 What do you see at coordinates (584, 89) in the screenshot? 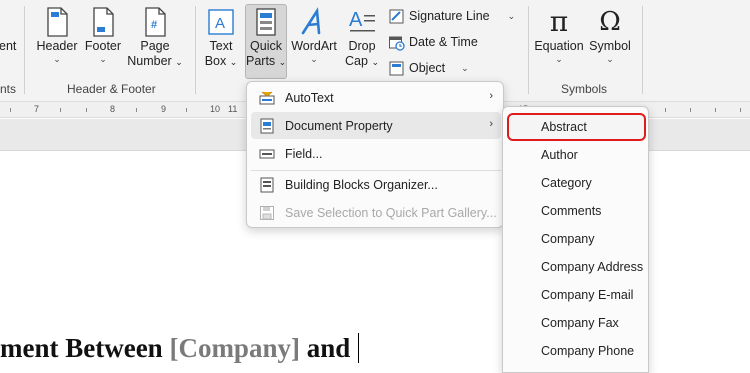
I see `symbols-group-label: Symbols` at bounding box center [584, 89].